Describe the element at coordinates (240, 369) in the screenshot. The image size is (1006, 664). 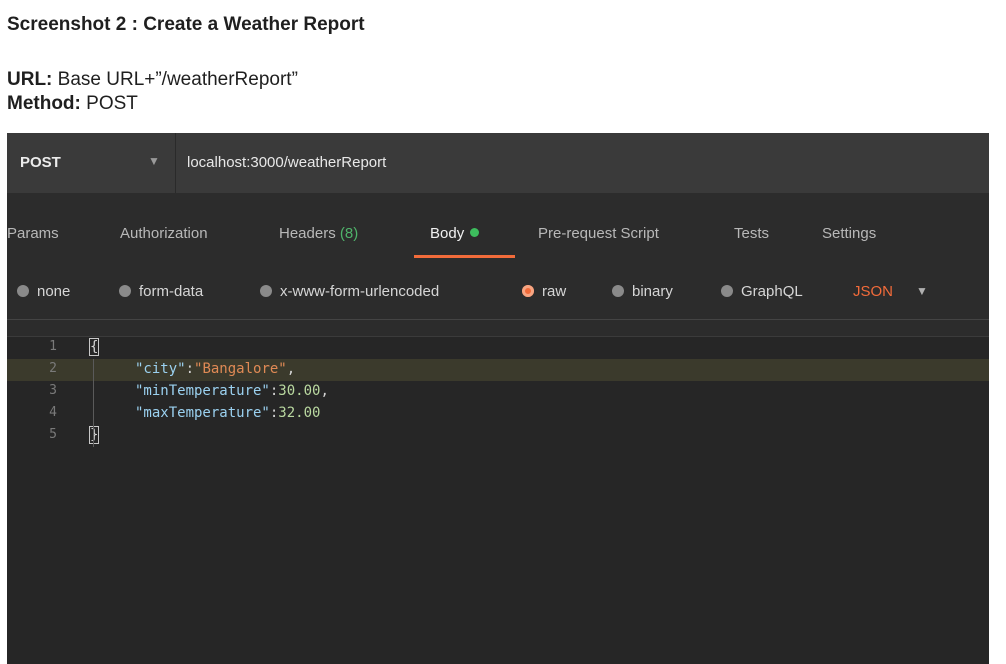
I see `json-string-value: "Bangalore"` at that location.